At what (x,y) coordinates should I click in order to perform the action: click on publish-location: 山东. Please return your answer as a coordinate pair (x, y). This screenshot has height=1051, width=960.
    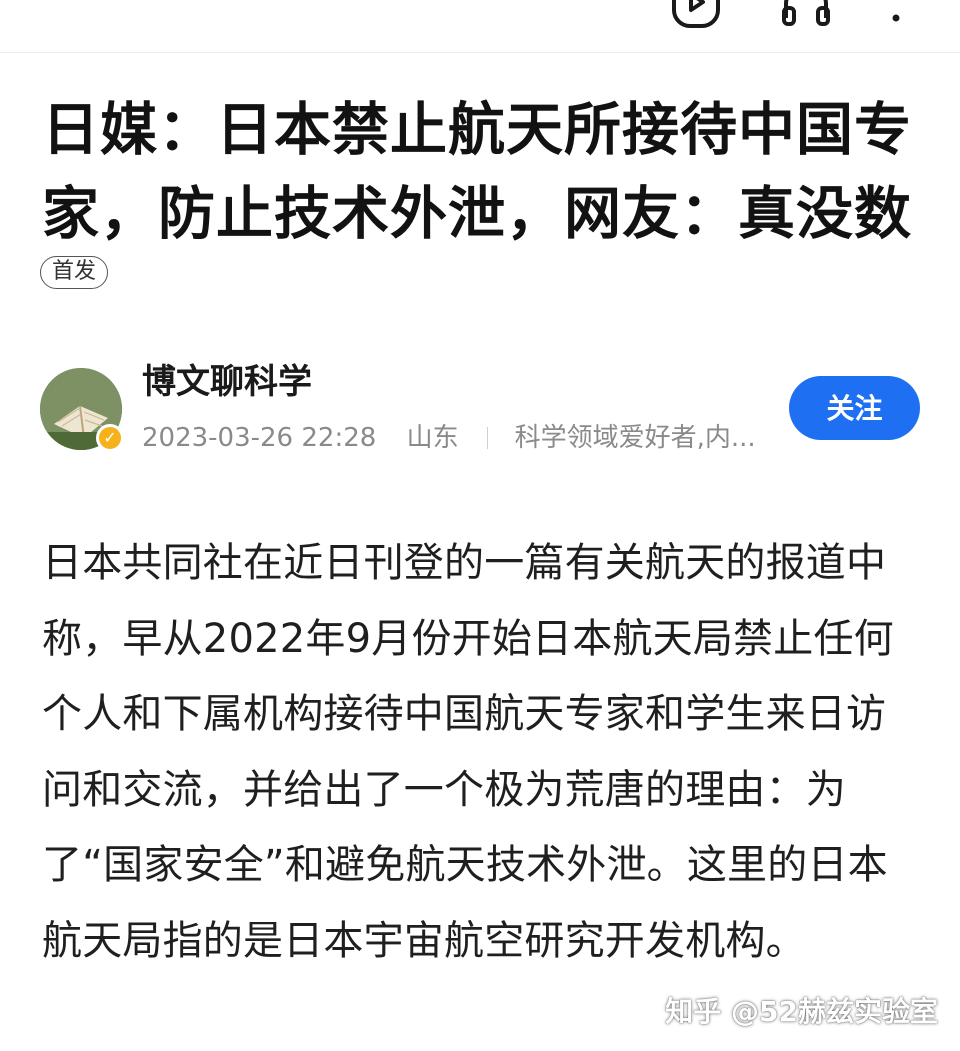
    Looking at the image, I should click on (432, 438).